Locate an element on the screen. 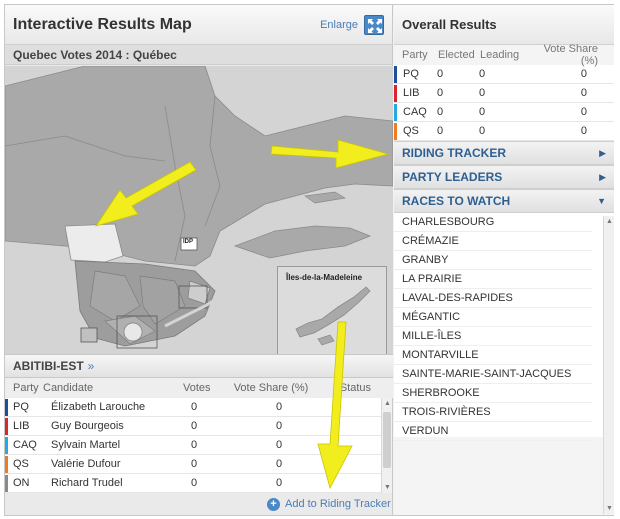 The width and height of the screenshot is (620, 519). candidate-scrollbar: ▲ ▼ is located at coordinates (386, 445).